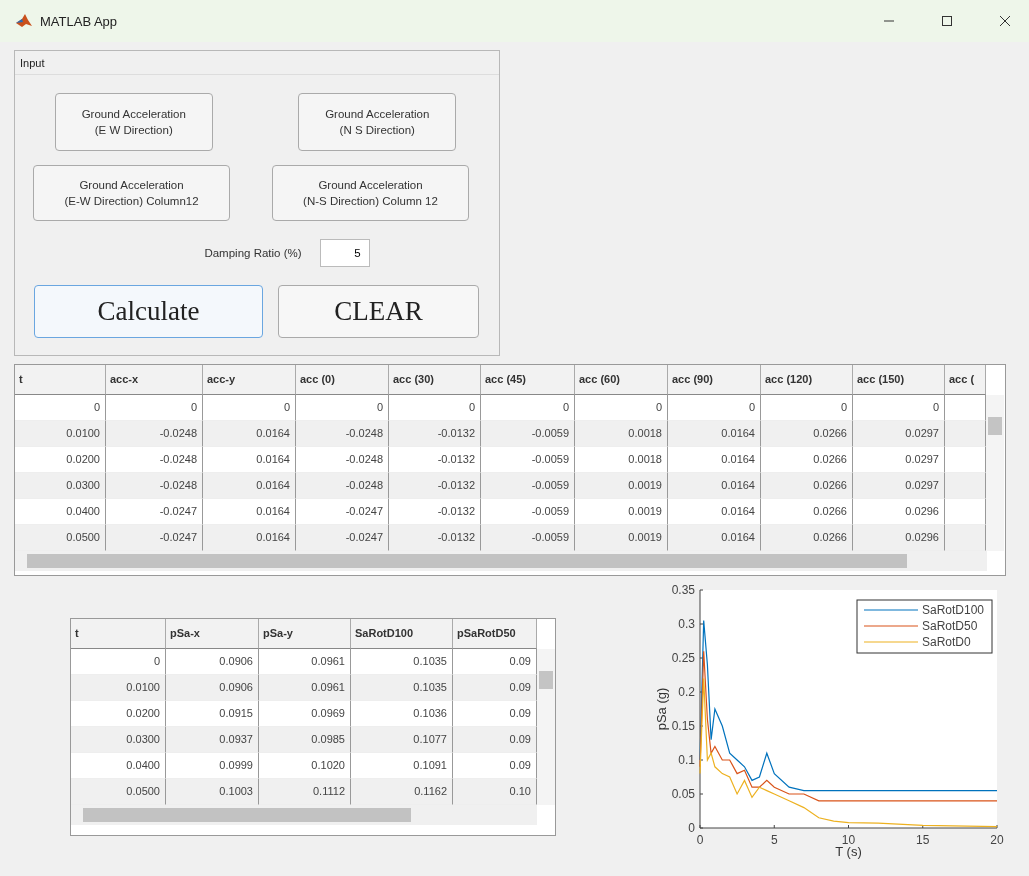 The image size is (1029, 876). Describe the element at coordinates (212, 662) in the screenshot. I see `table-cell: 0.0906` at that location.